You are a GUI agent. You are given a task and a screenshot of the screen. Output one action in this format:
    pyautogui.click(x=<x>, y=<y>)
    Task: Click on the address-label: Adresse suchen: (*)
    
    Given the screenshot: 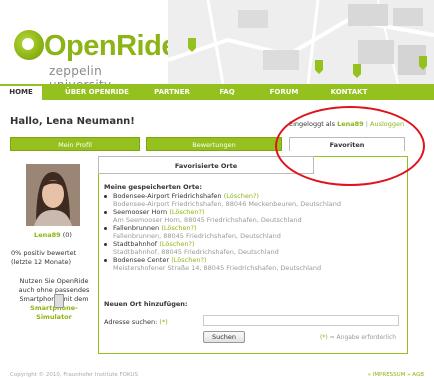 What is the action you would take?
    pyautogui.click(x=136, y=322)
    